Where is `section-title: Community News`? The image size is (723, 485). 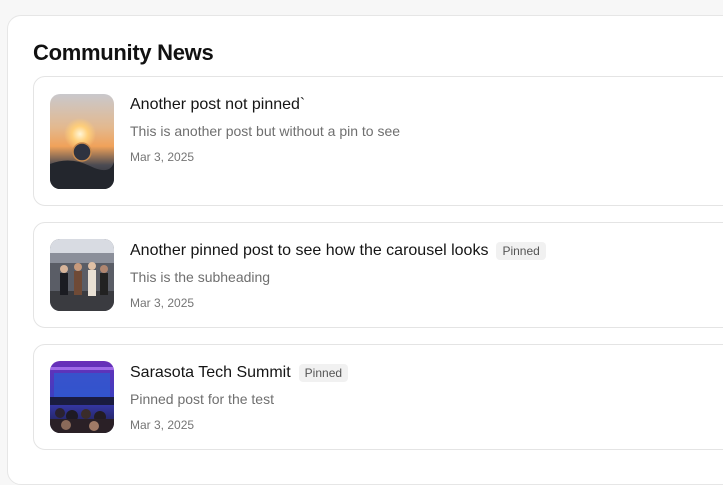 section-title: Community News is located at coordinates (123, 52).